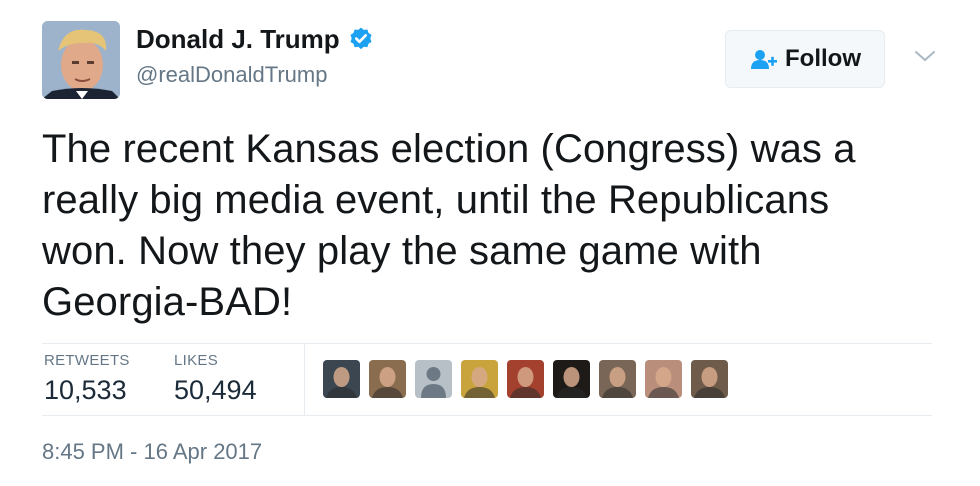 Image resolution: width=980 pixels, height=486 pixels. I want to click on stats-vertical-divider, so click(304, 379).